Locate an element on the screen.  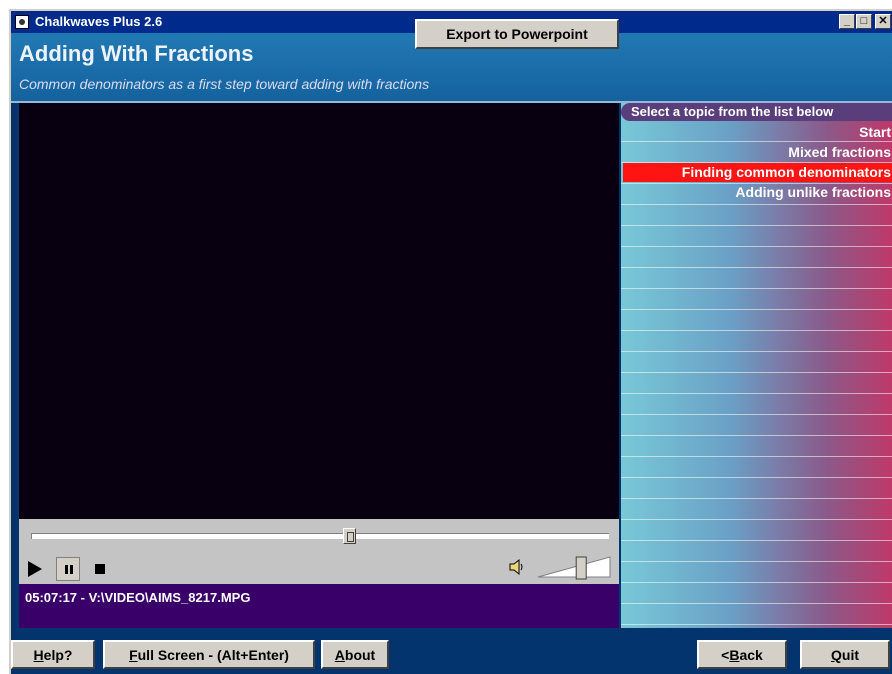
help-button: Help? is located at coordinates (53, 654).